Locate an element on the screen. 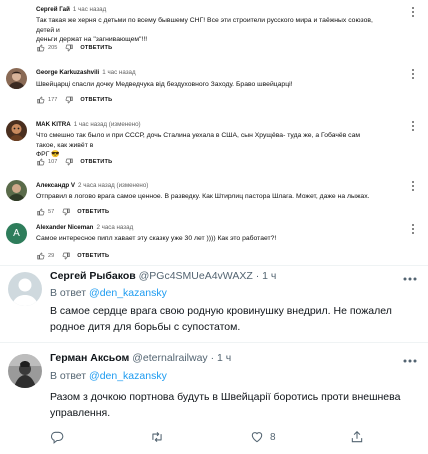 This screenshot has height=454, width=428. comment-header: Alexander Niceman 2 часа назад is located at coordinates (84, 227).